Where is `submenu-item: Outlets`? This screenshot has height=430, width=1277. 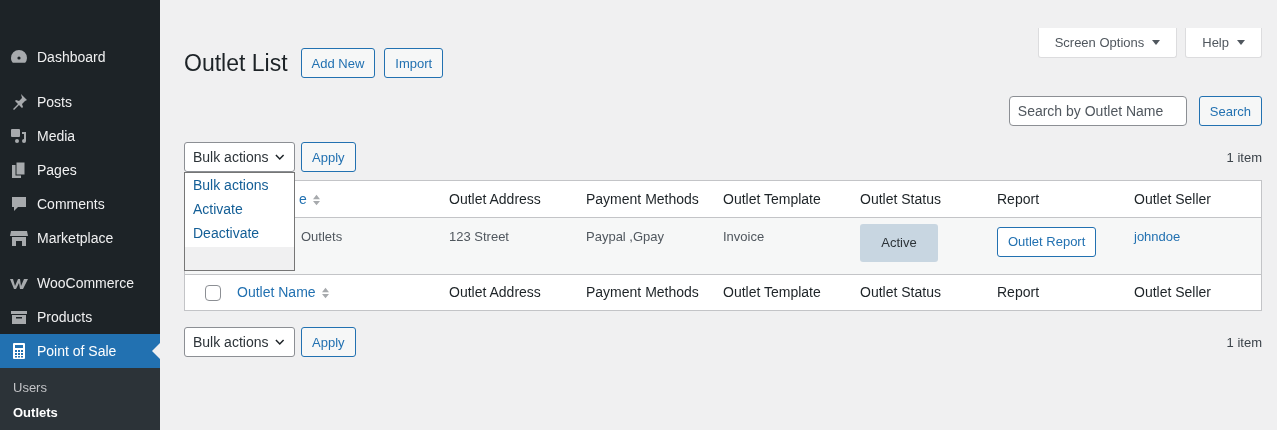 submenu-item: Outlets is located at coordinates (80, 412).